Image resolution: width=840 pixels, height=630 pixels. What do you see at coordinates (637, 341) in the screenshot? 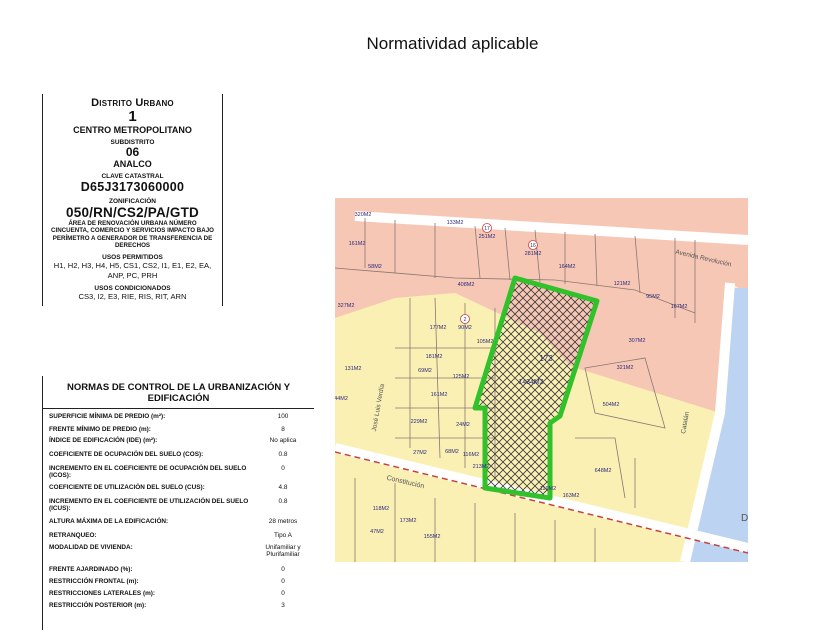
I see `lot-area: 307M2` at bounding box center [637, 341].